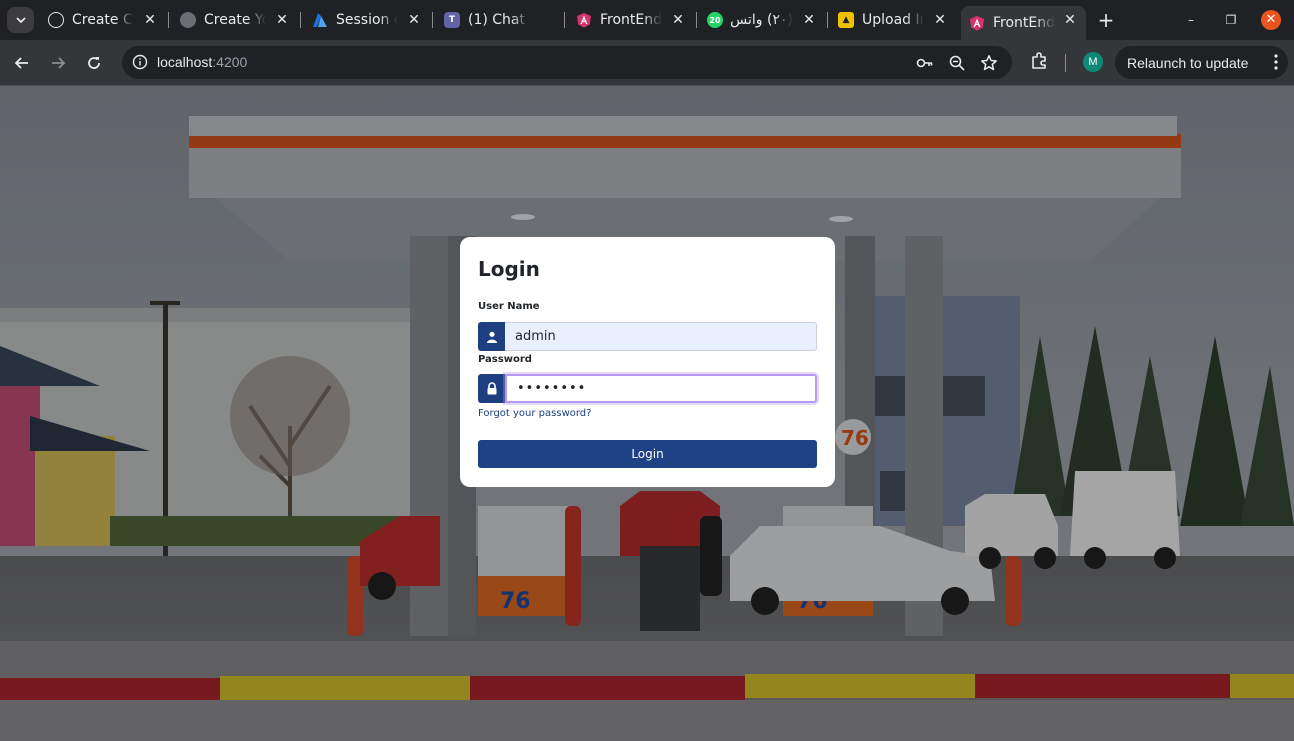 The height and width of the screenshot is (741, 1294). What do you see at coordinates (1201, 62) in the screenshot?
I see `relaunch-button: Relaunch to update` at bounding box center [1201, 62].